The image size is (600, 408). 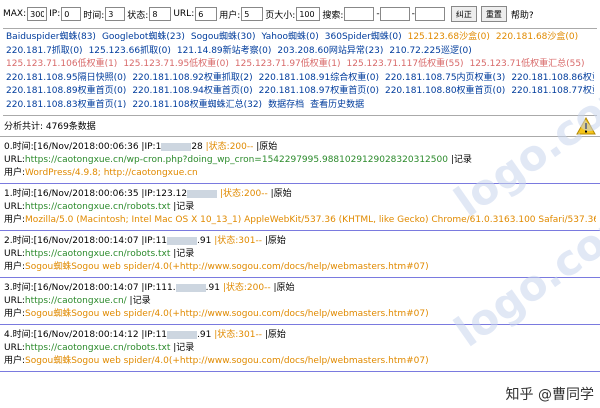 I want to click on ip-input, so click(x=71, y=14).